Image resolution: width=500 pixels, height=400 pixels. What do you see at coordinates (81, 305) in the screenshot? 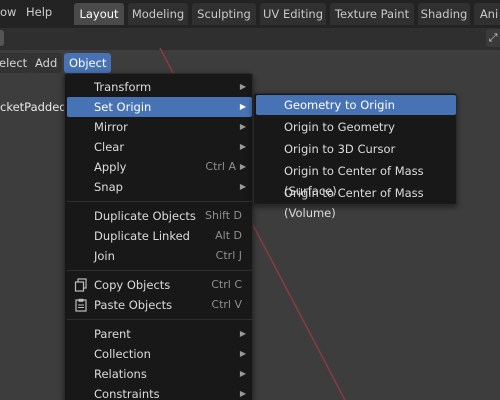
I see `paste-icon` at bounding box center [81, 305].